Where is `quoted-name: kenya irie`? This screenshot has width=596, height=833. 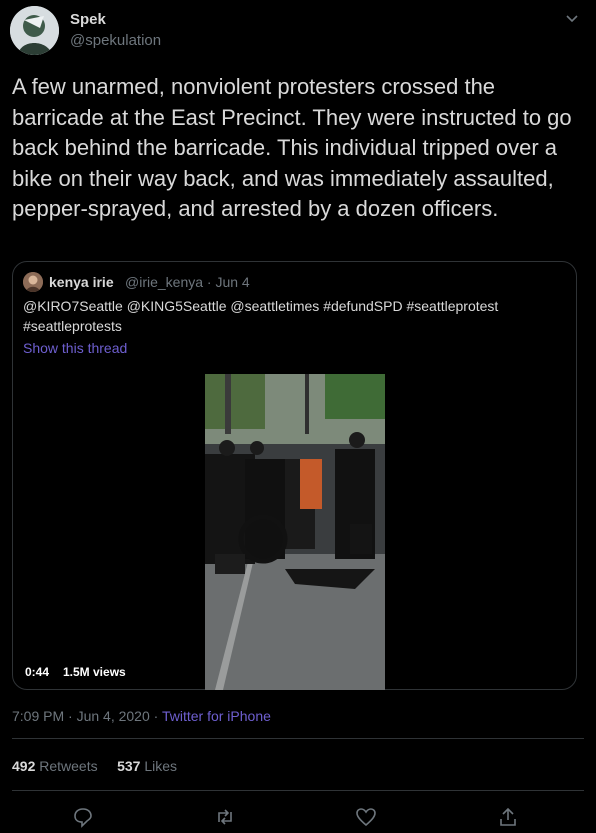 quoted-name: kenya irie is located at coordinates (81, 282).